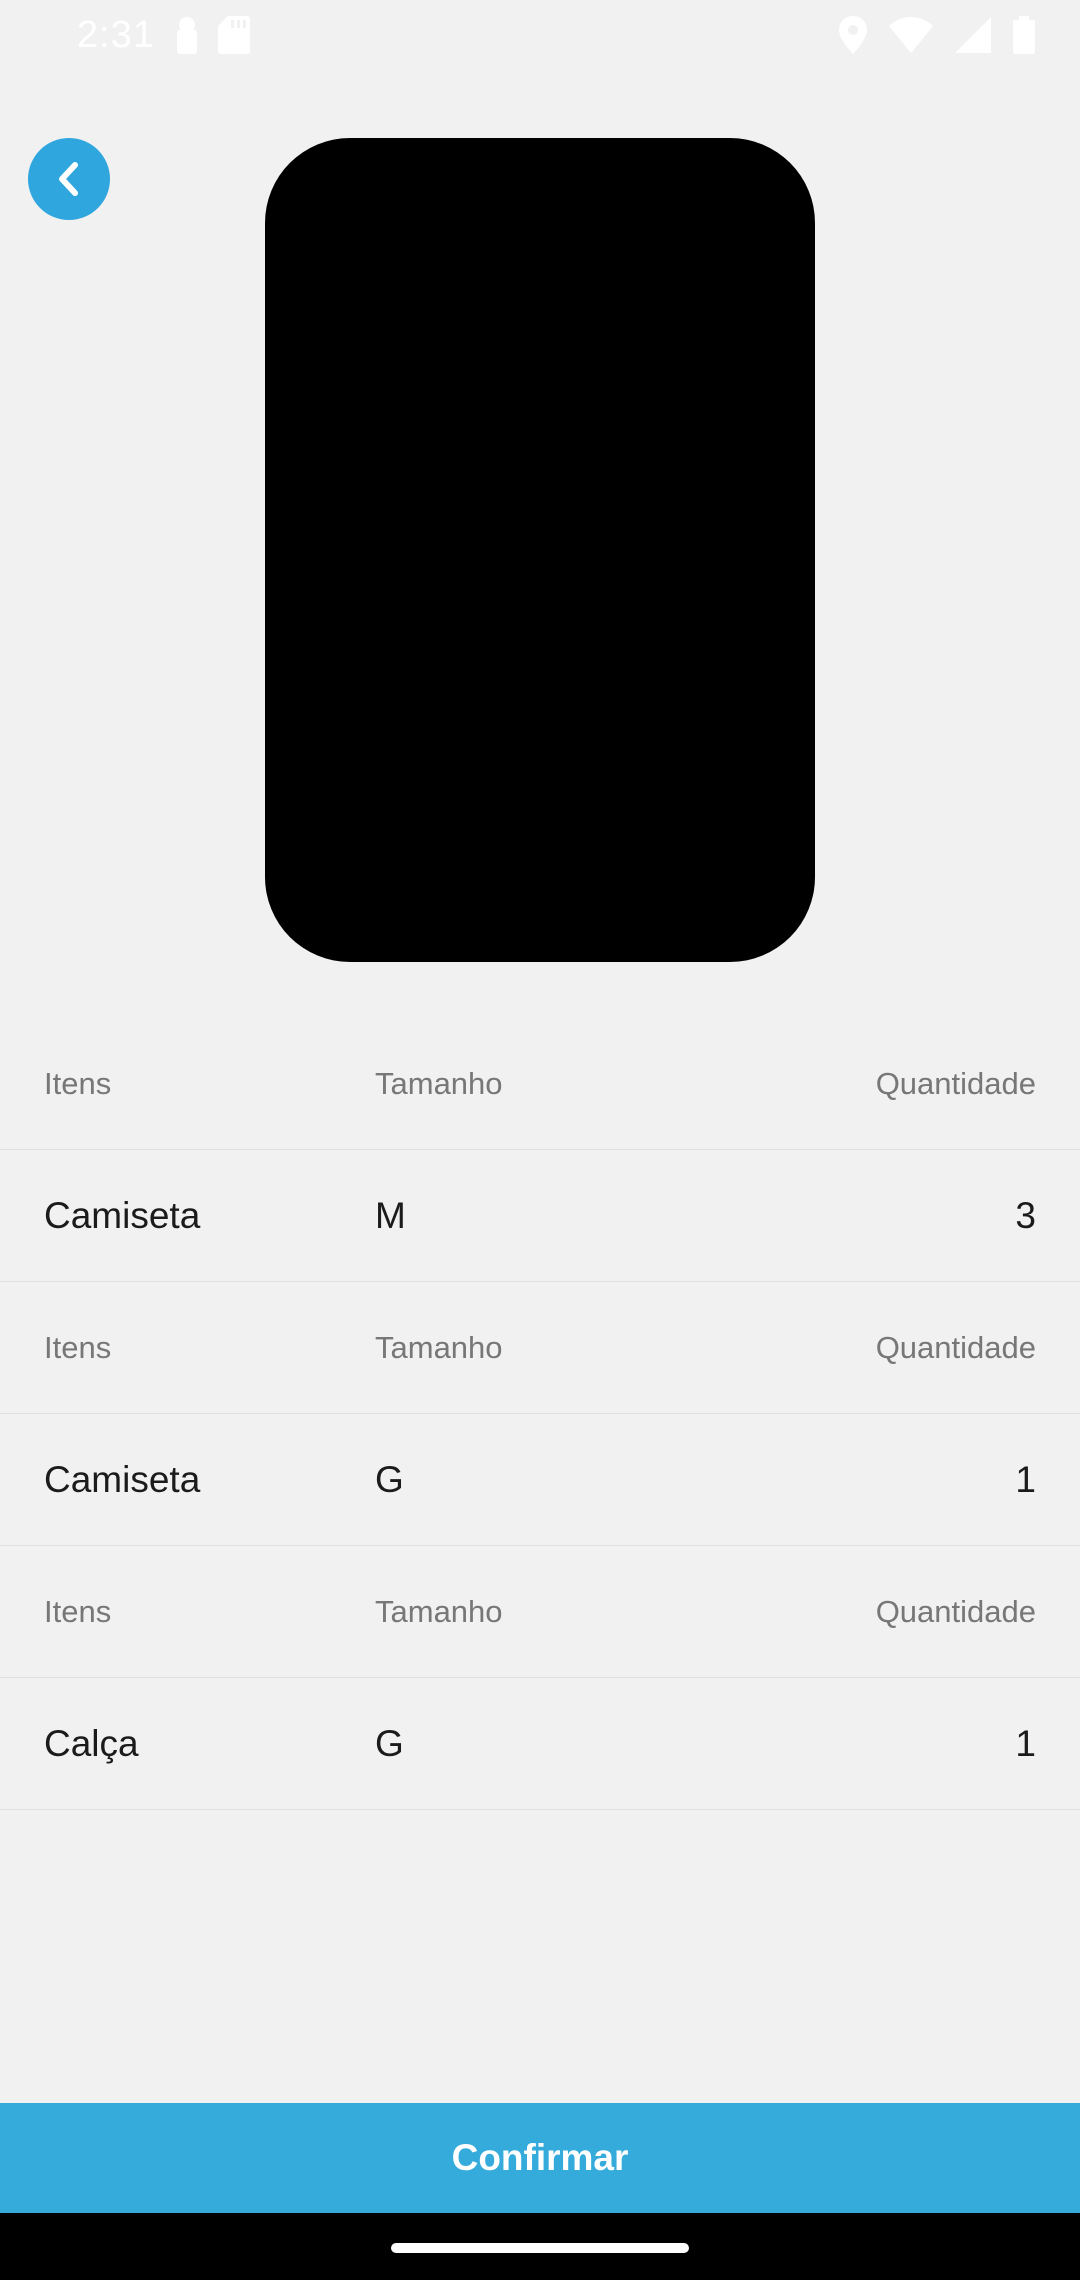 The height and width of the screenshot is (2280, 1080). Describe the element at coordinates (540, 1216) in the screenshot. I see `table-row: Camiseta M 3` at that location.